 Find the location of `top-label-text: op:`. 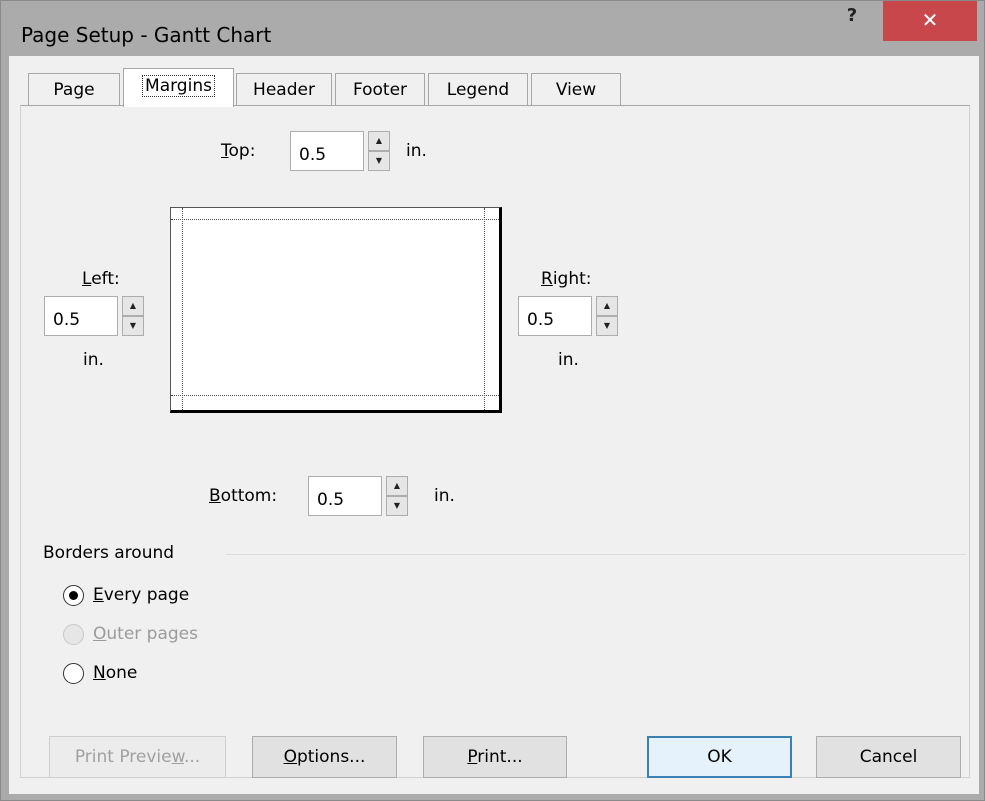

top-label-text: op: is located at coordinates (242, 151).